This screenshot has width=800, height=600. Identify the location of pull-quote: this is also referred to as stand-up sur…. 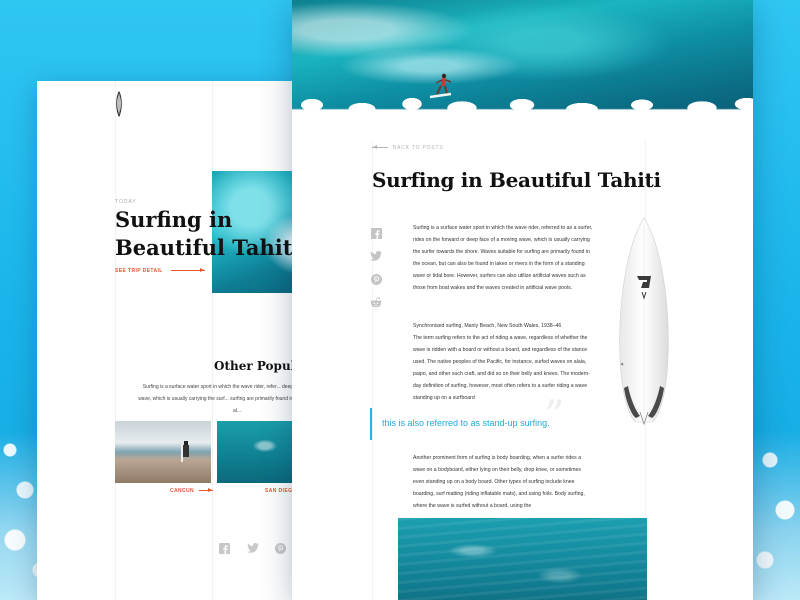
(481, 424).